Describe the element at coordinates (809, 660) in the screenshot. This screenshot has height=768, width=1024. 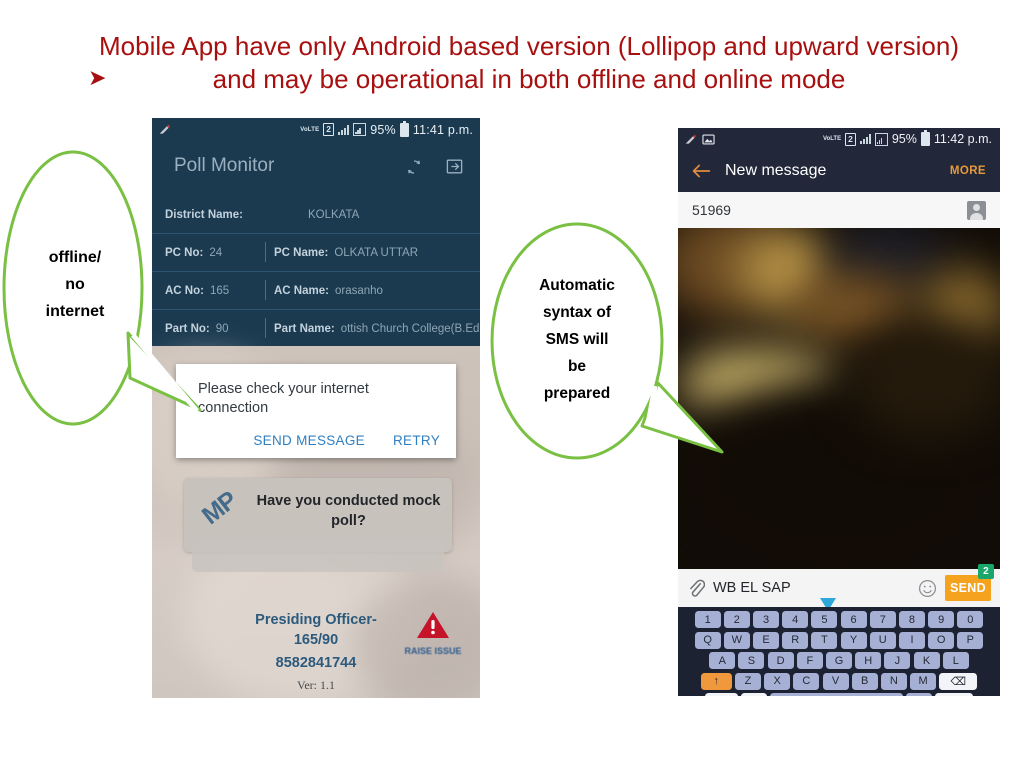
I see `key-f: F` at that location.